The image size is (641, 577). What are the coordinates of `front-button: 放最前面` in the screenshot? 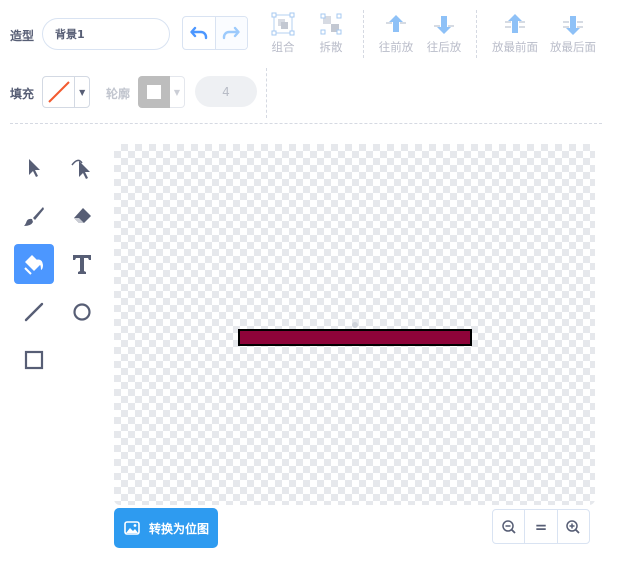 It's located at (515, 35).